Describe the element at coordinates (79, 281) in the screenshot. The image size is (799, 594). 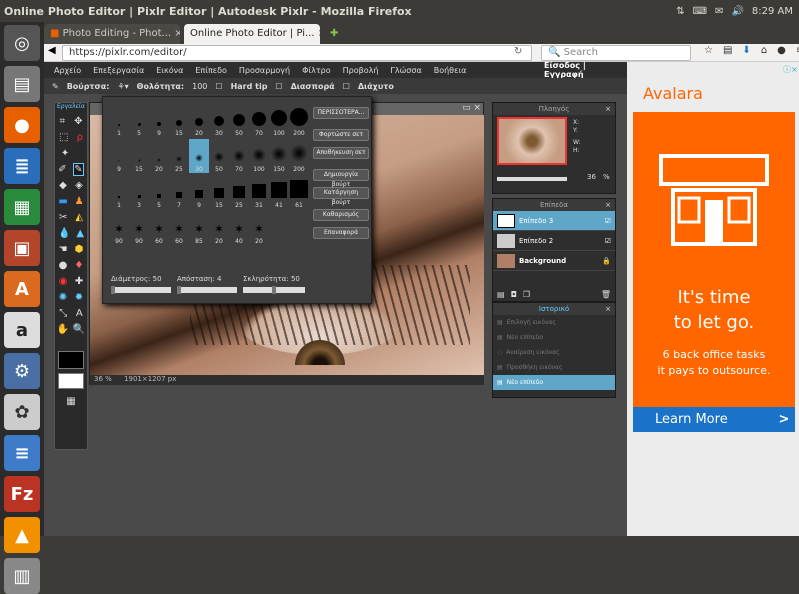
I see `spot-heal-tool-icon: ✚` at that location.